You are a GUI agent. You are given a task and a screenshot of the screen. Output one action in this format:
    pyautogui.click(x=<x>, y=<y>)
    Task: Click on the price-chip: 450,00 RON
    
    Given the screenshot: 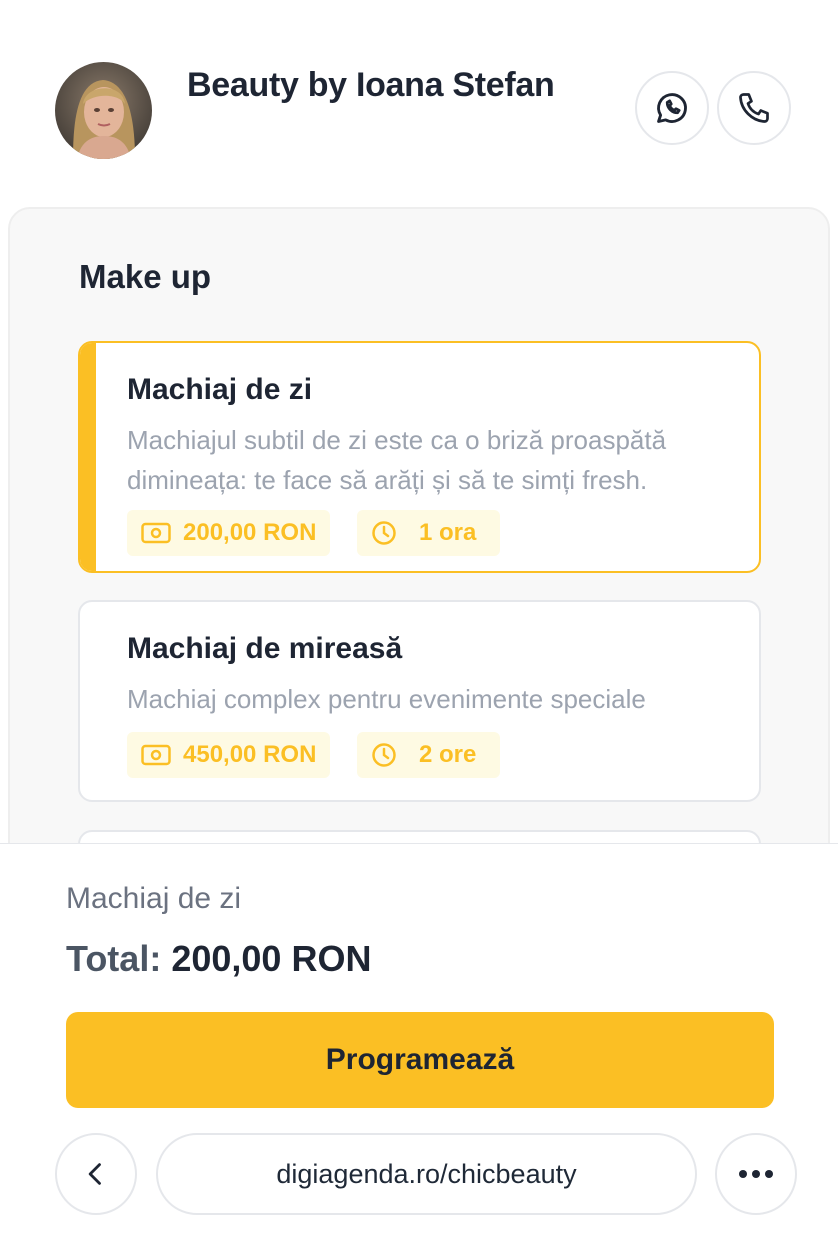 What is the action you would take?
    pyautogui.click(x=229, y=755)
    